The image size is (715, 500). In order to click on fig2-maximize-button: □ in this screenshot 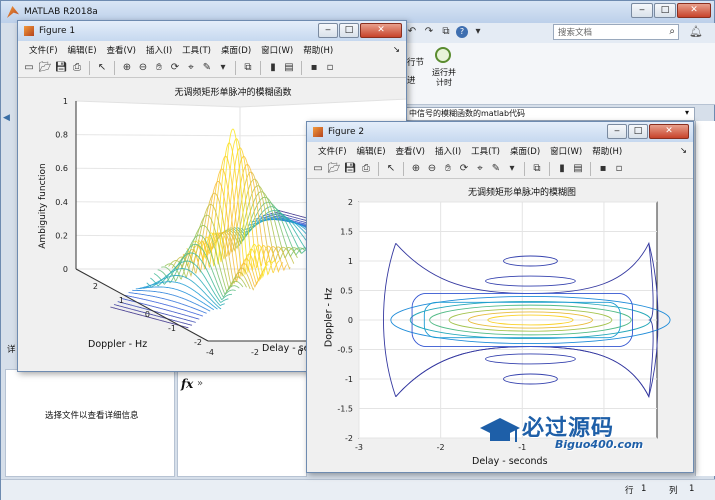, I will do `click(638, 131)`.